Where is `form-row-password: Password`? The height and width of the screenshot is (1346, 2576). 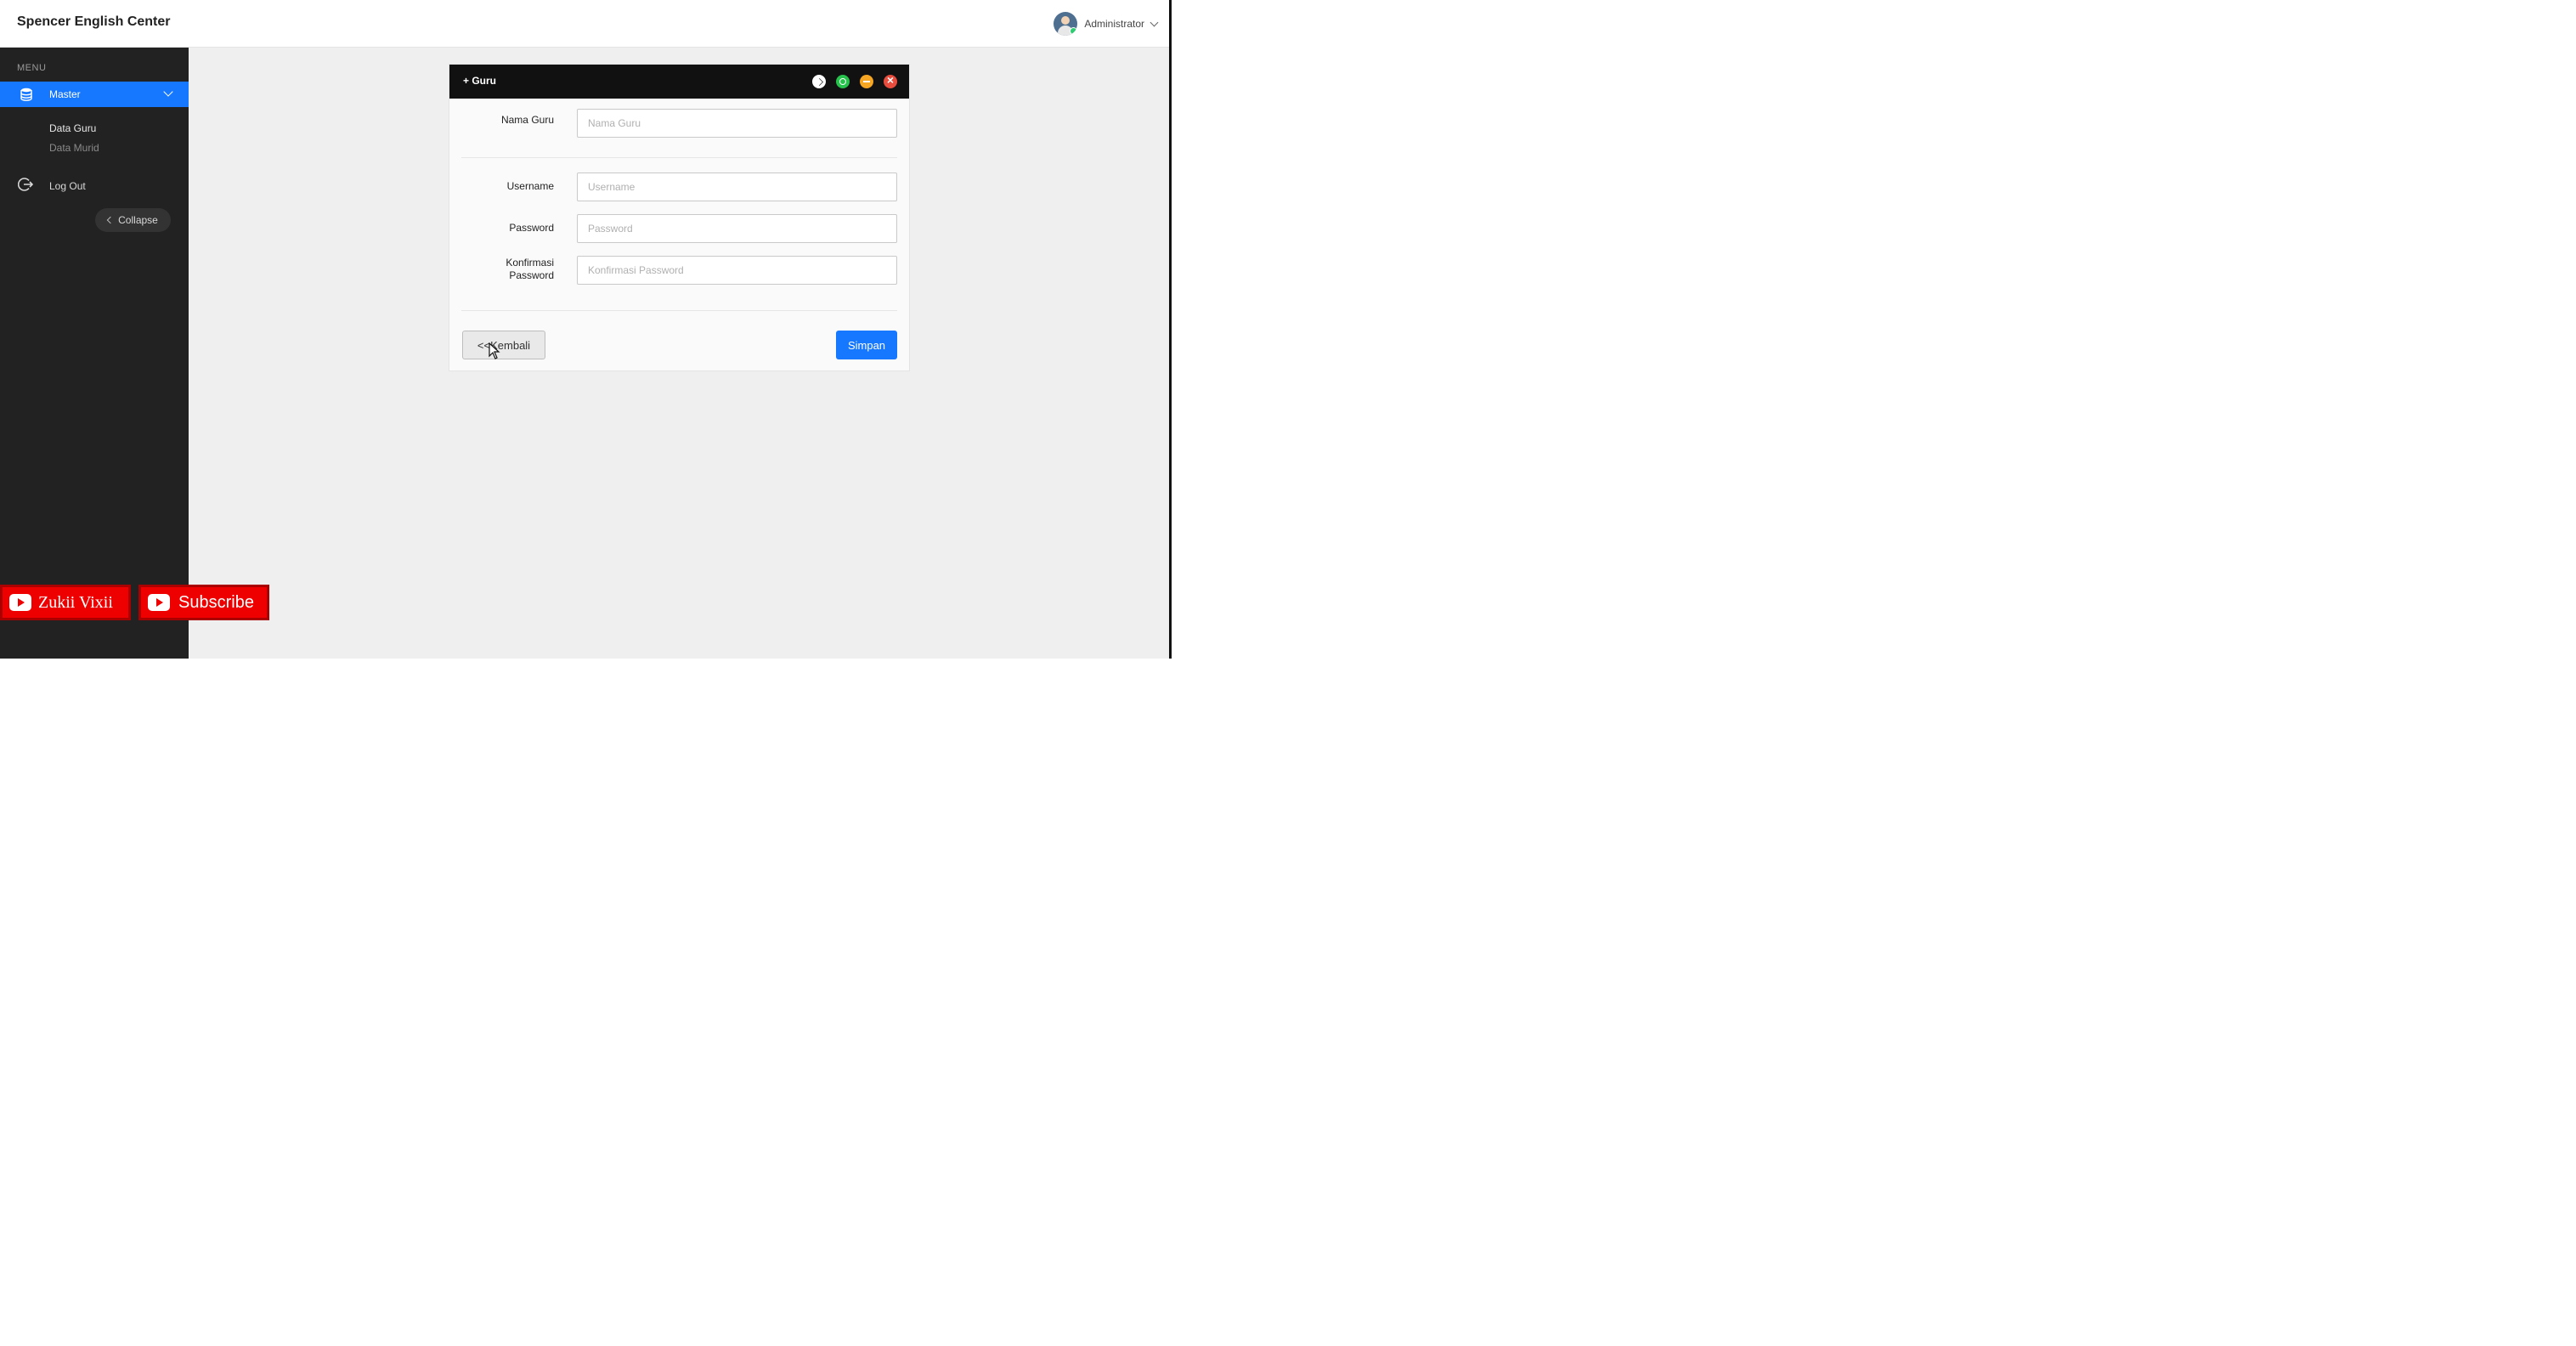 form-row-password: Password is located at coordinates (679, 228).